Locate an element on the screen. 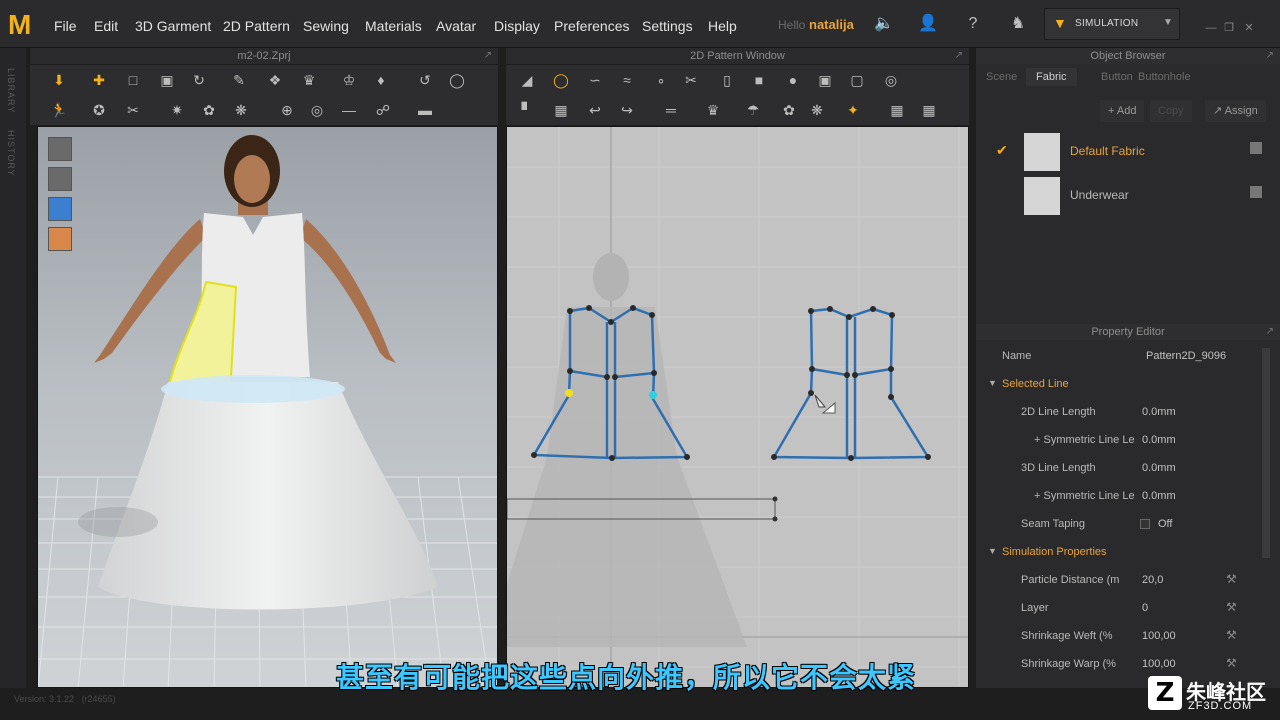  user-icon: 👤 is located at coordinates (928, 24).